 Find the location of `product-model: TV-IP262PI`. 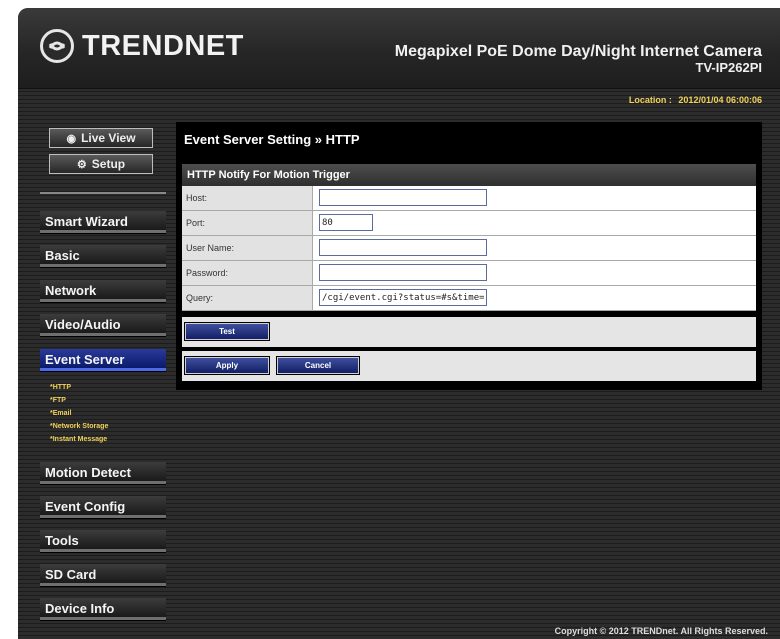

product-model: TV-IP262PI is located at coordinates (728, 67).